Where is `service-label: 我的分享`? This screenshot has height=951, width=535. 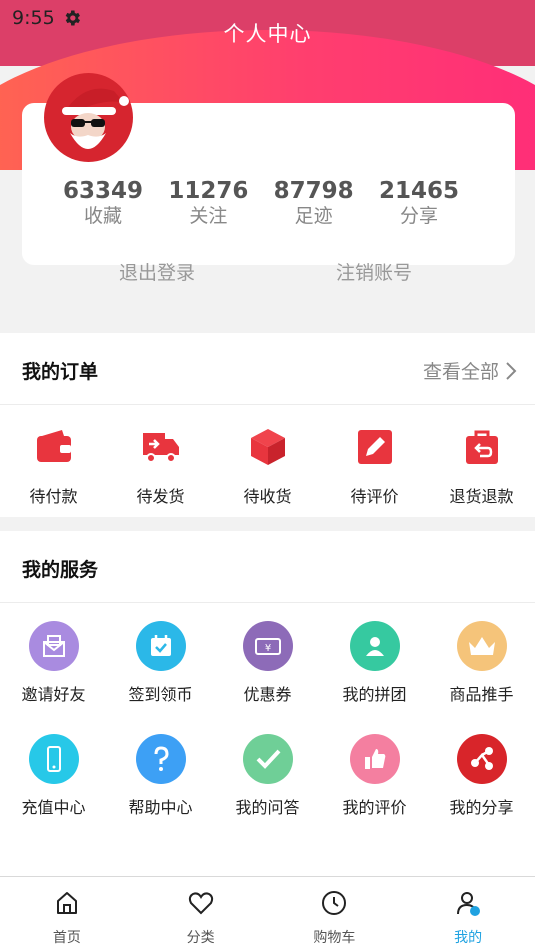
service-label: 我的分享 is located at coordinates (481, 807).